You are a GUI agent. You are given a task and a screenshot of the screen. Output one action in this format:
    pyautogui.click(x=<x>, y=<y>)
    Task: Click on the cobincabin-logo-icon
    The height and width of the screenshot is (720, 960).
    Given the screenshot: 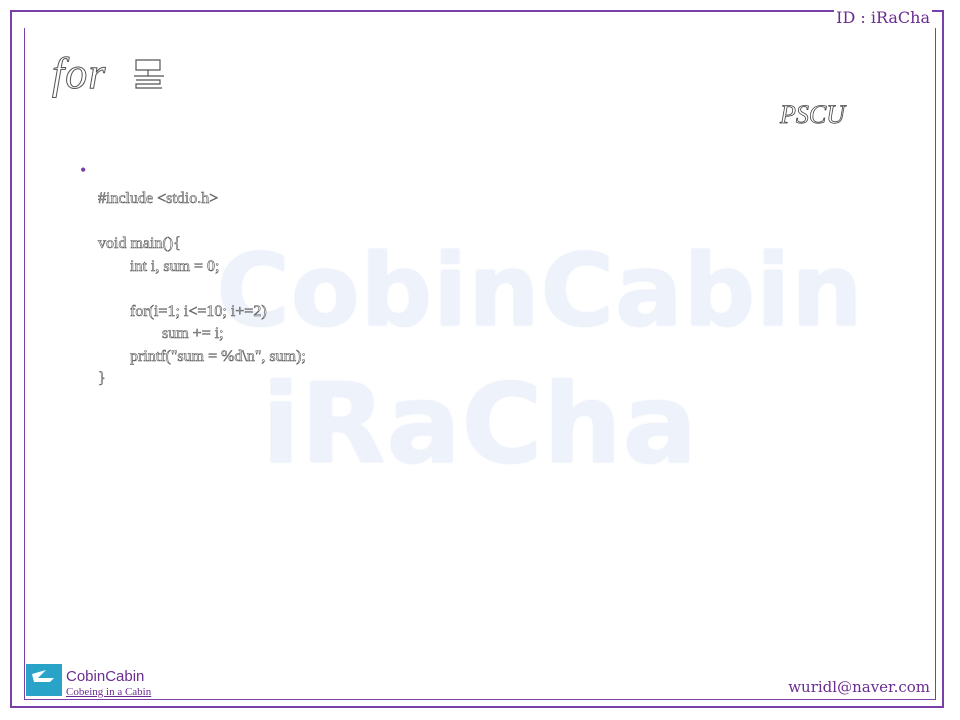 What is the action you would take?
    pyautogui.click(x=44, y=680)
    